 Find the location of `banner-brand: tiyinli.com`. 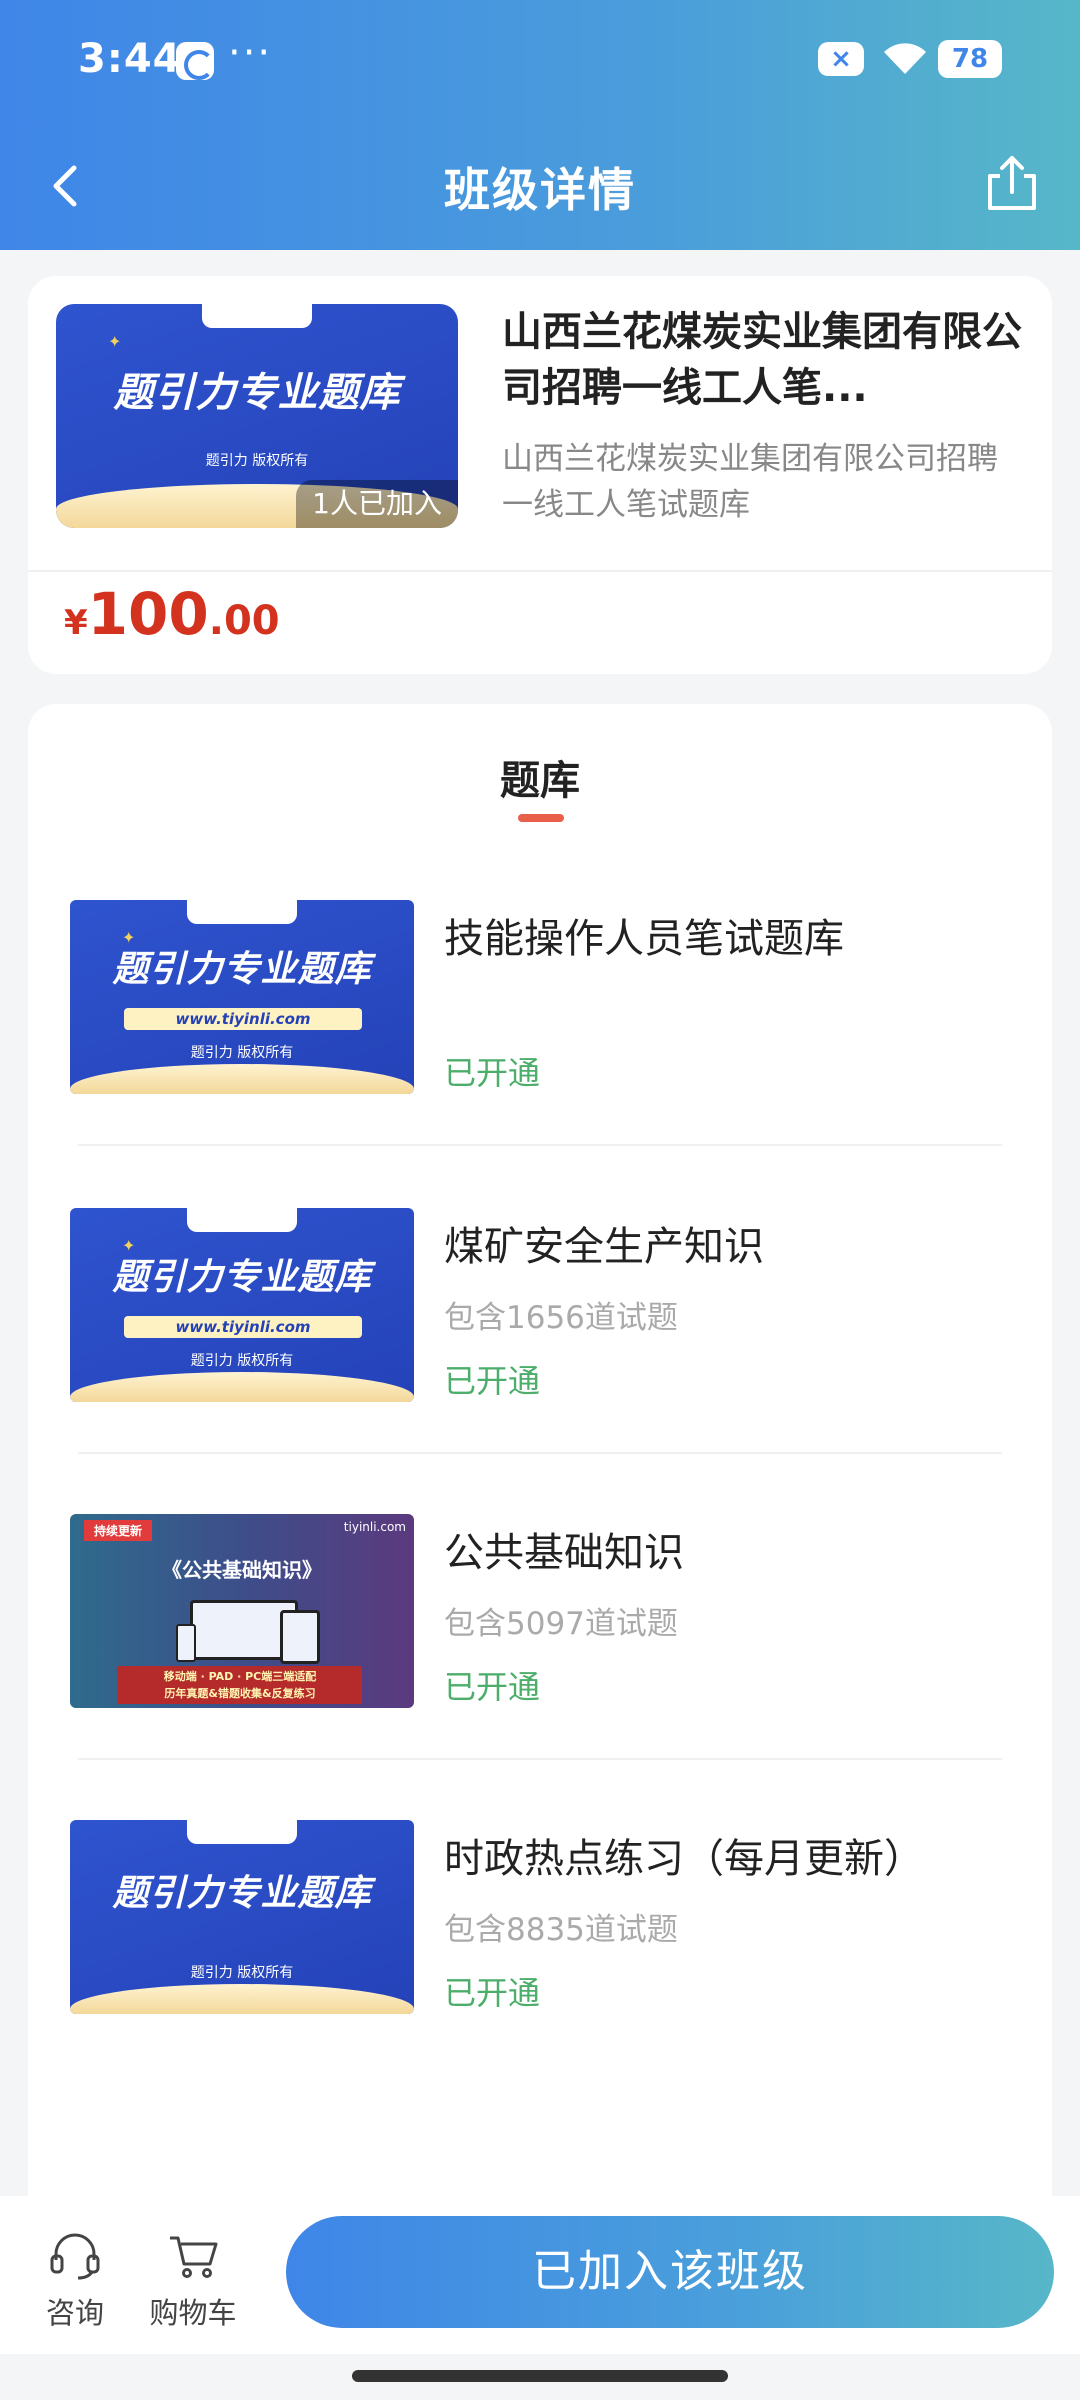

banner-brand: tiyinli.com is located at coordinates (374, 1527).